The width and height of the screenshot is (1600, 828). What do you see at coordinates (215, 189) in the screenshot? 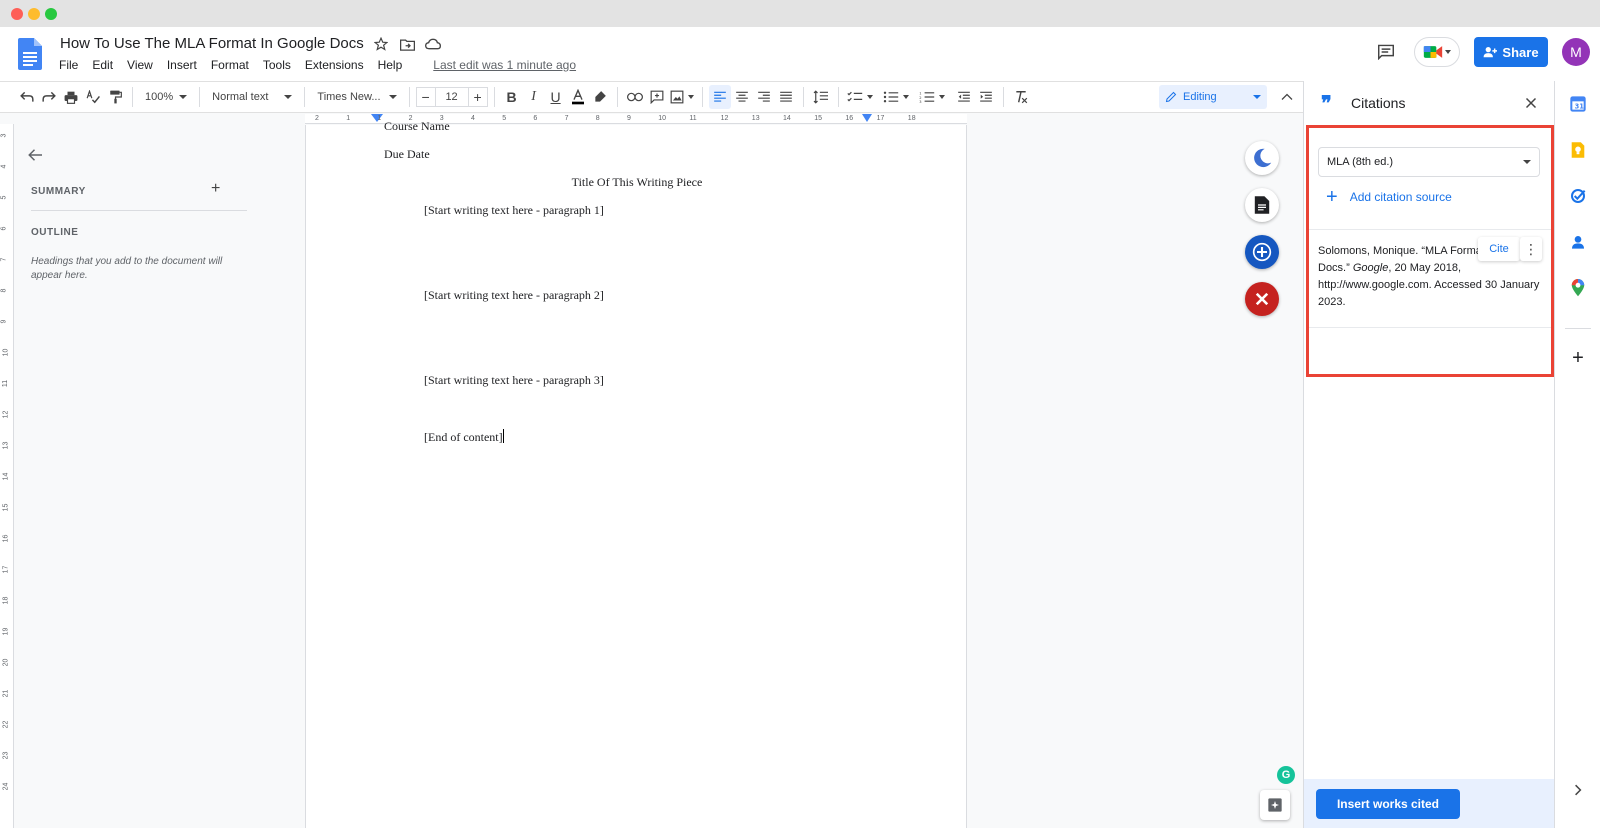
I see `add-summary-button: +` at bounding box center [215, 189].